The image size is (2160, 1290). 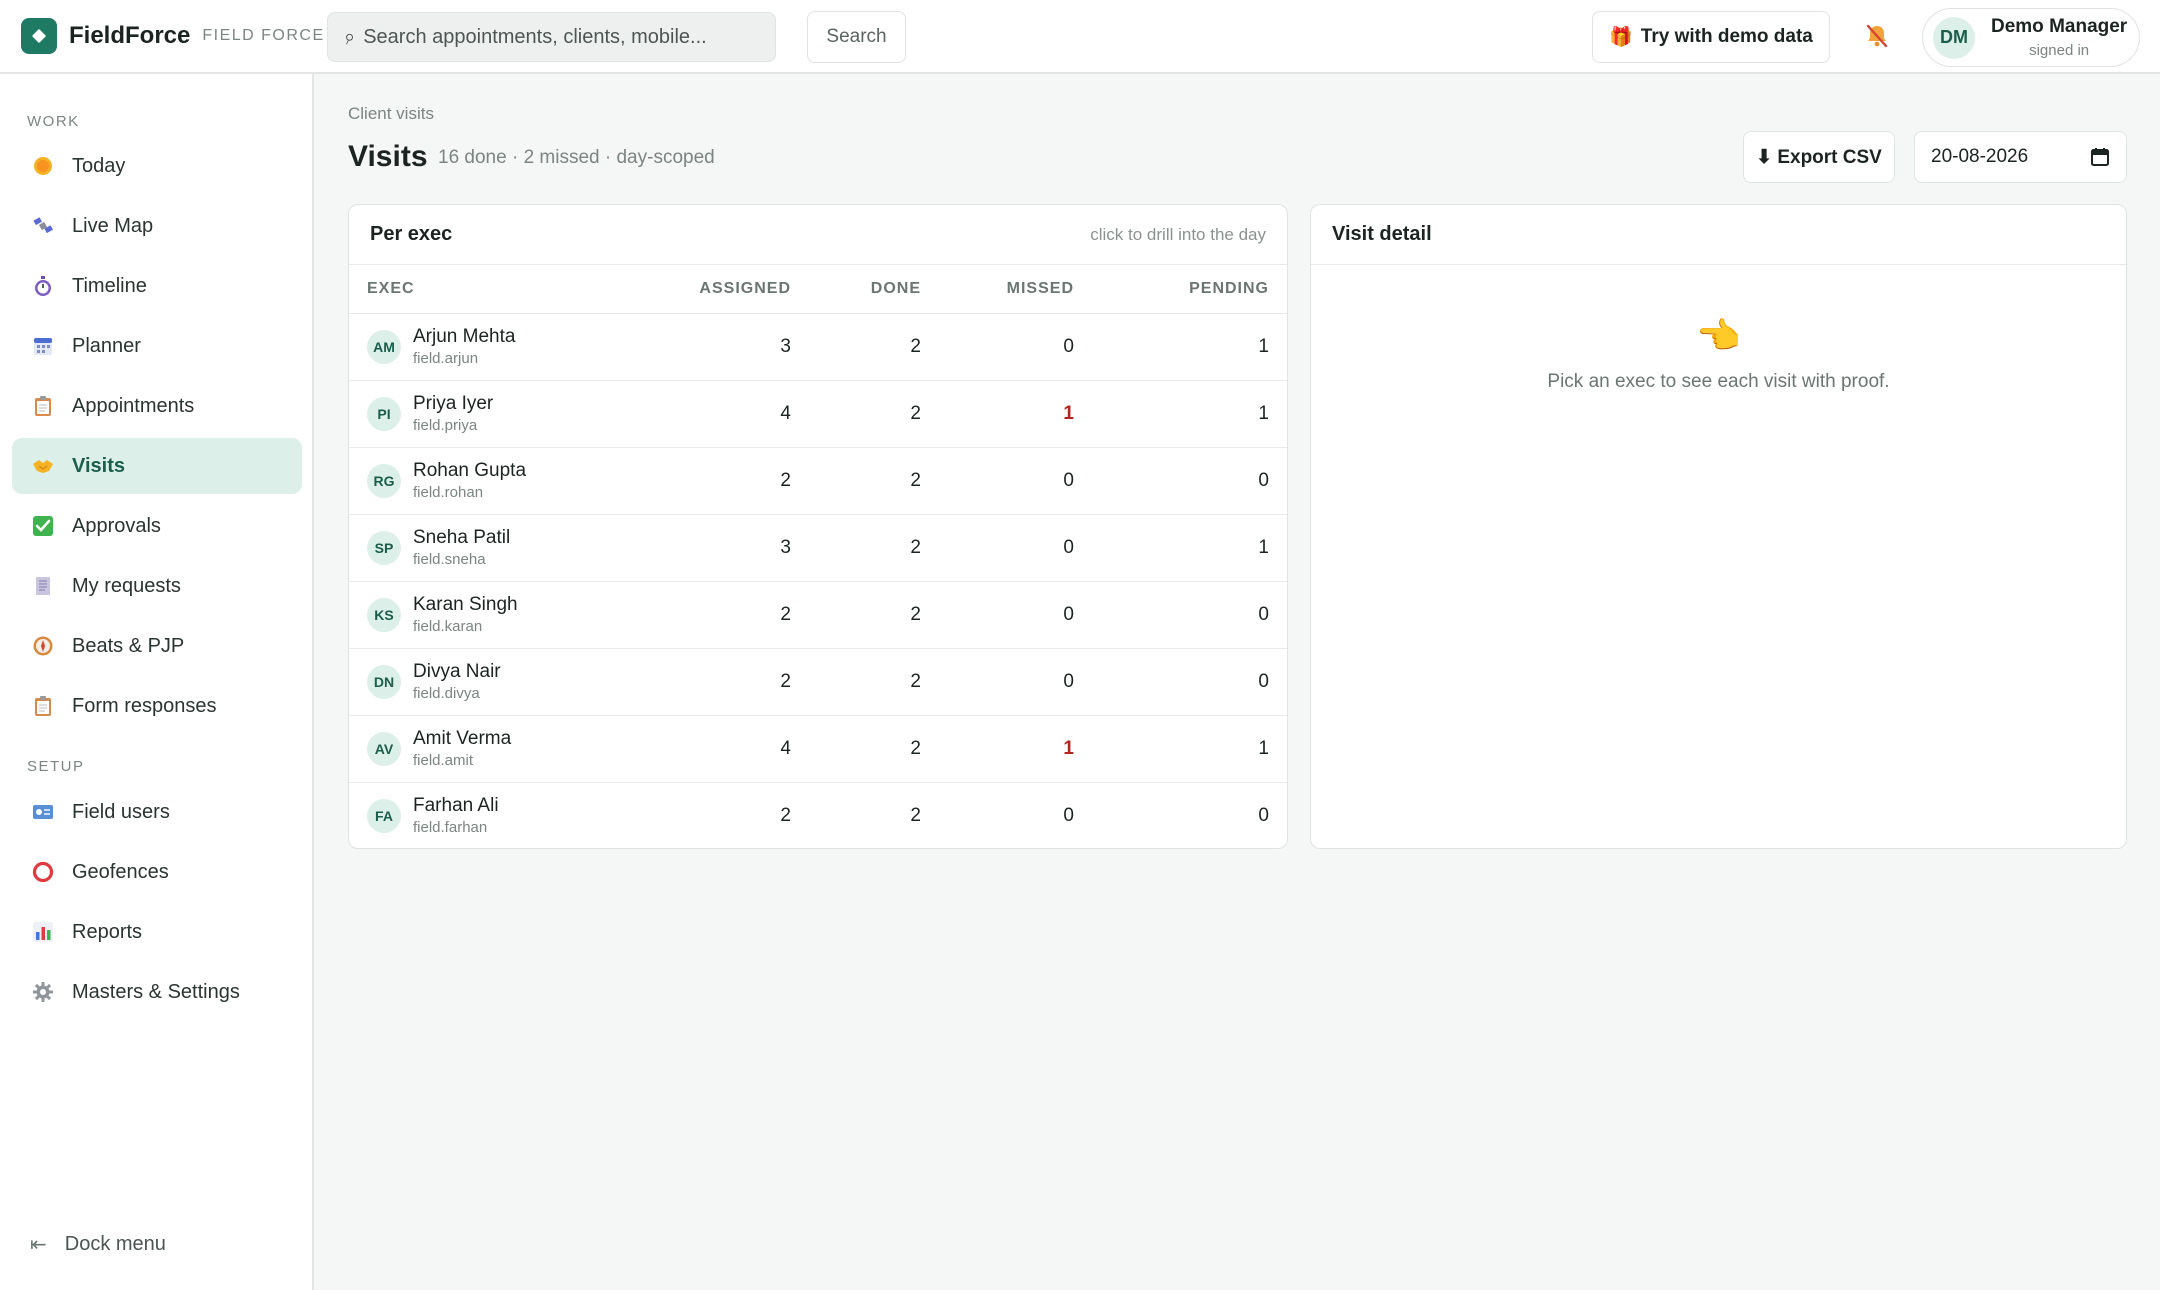 What do you see at coordinates (43, 286) in the screenshot?
I see `stopwatch-icon` at bounding box center [43, 286].